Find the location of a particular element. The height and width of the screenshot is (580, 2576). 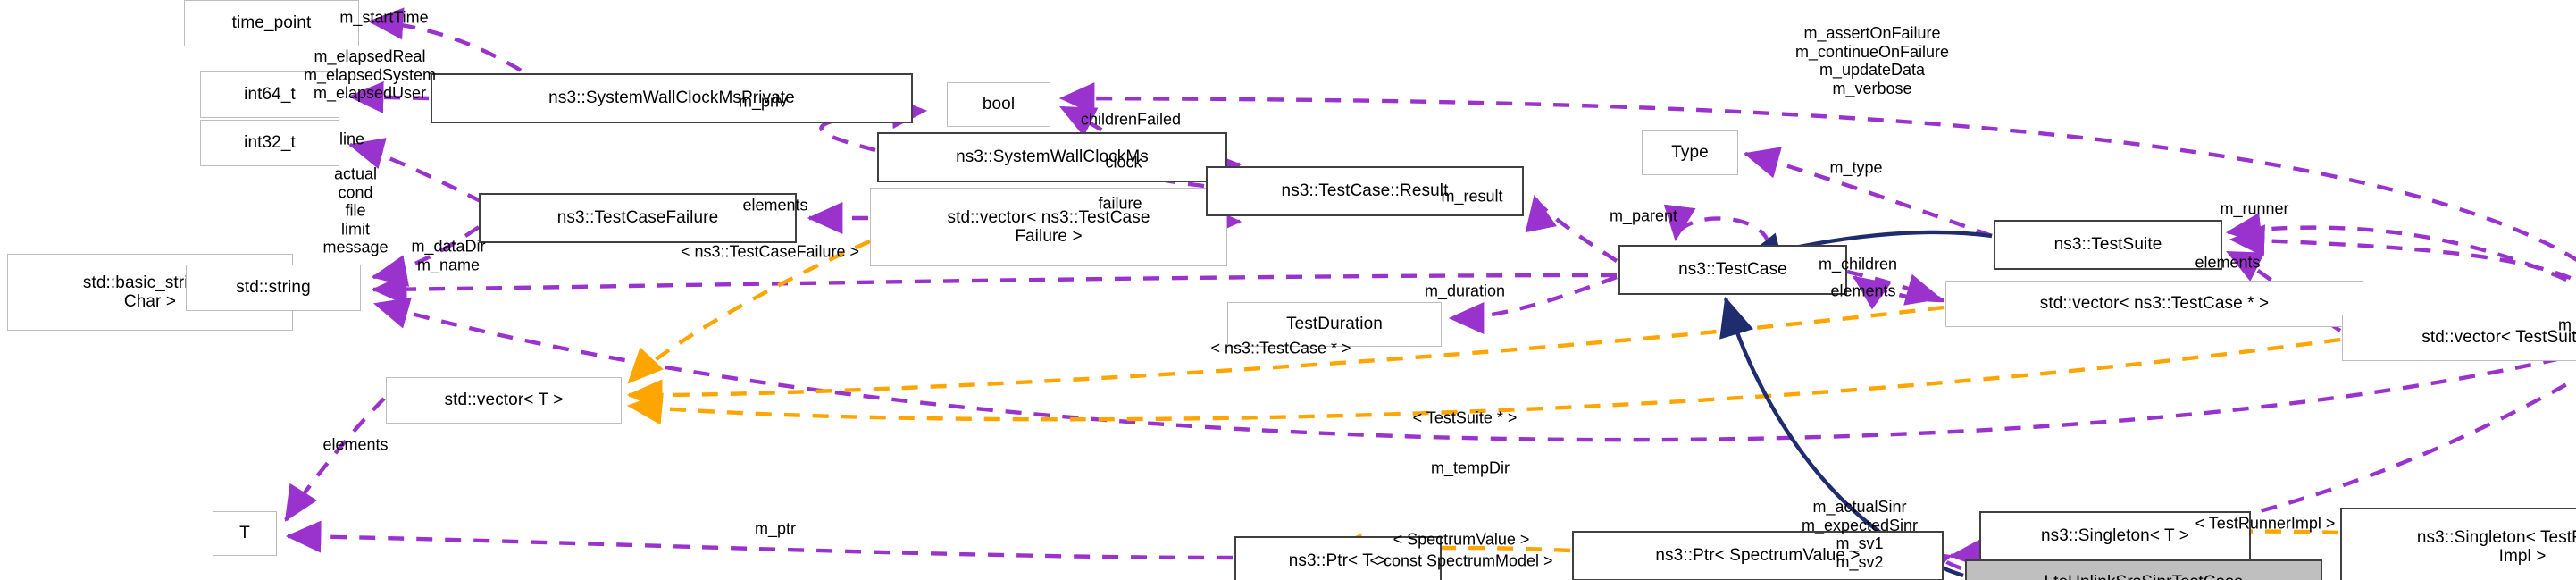

class-node-testsuite: ns3::TestSuite is located at coordinates (2108, 245).